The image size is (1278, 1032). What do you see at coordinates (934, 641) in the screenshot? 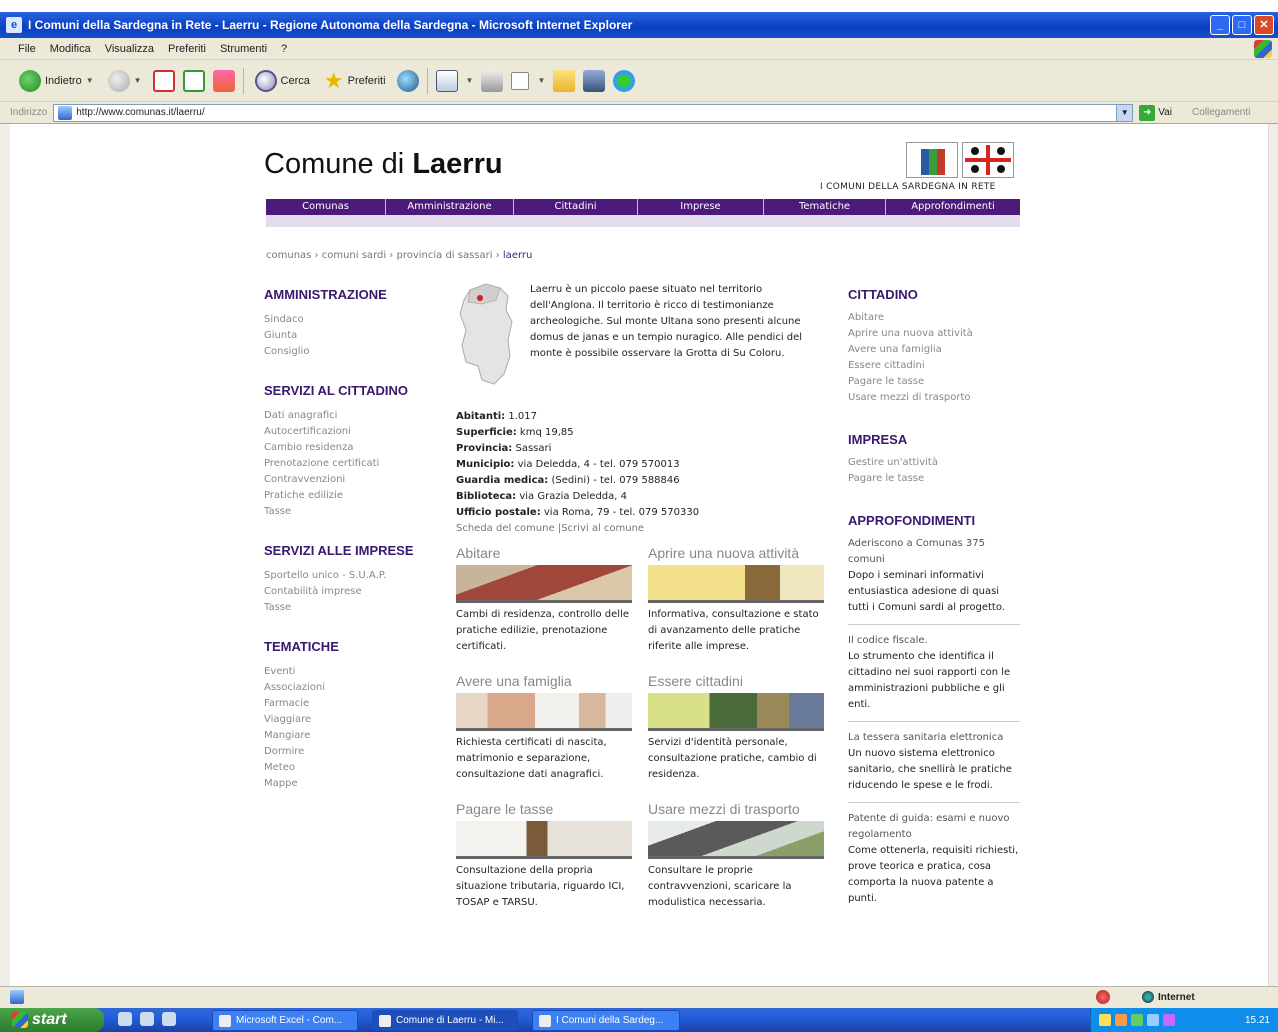
I see `news-title: Il codice fiscale.` at bounding box center [934, 641].